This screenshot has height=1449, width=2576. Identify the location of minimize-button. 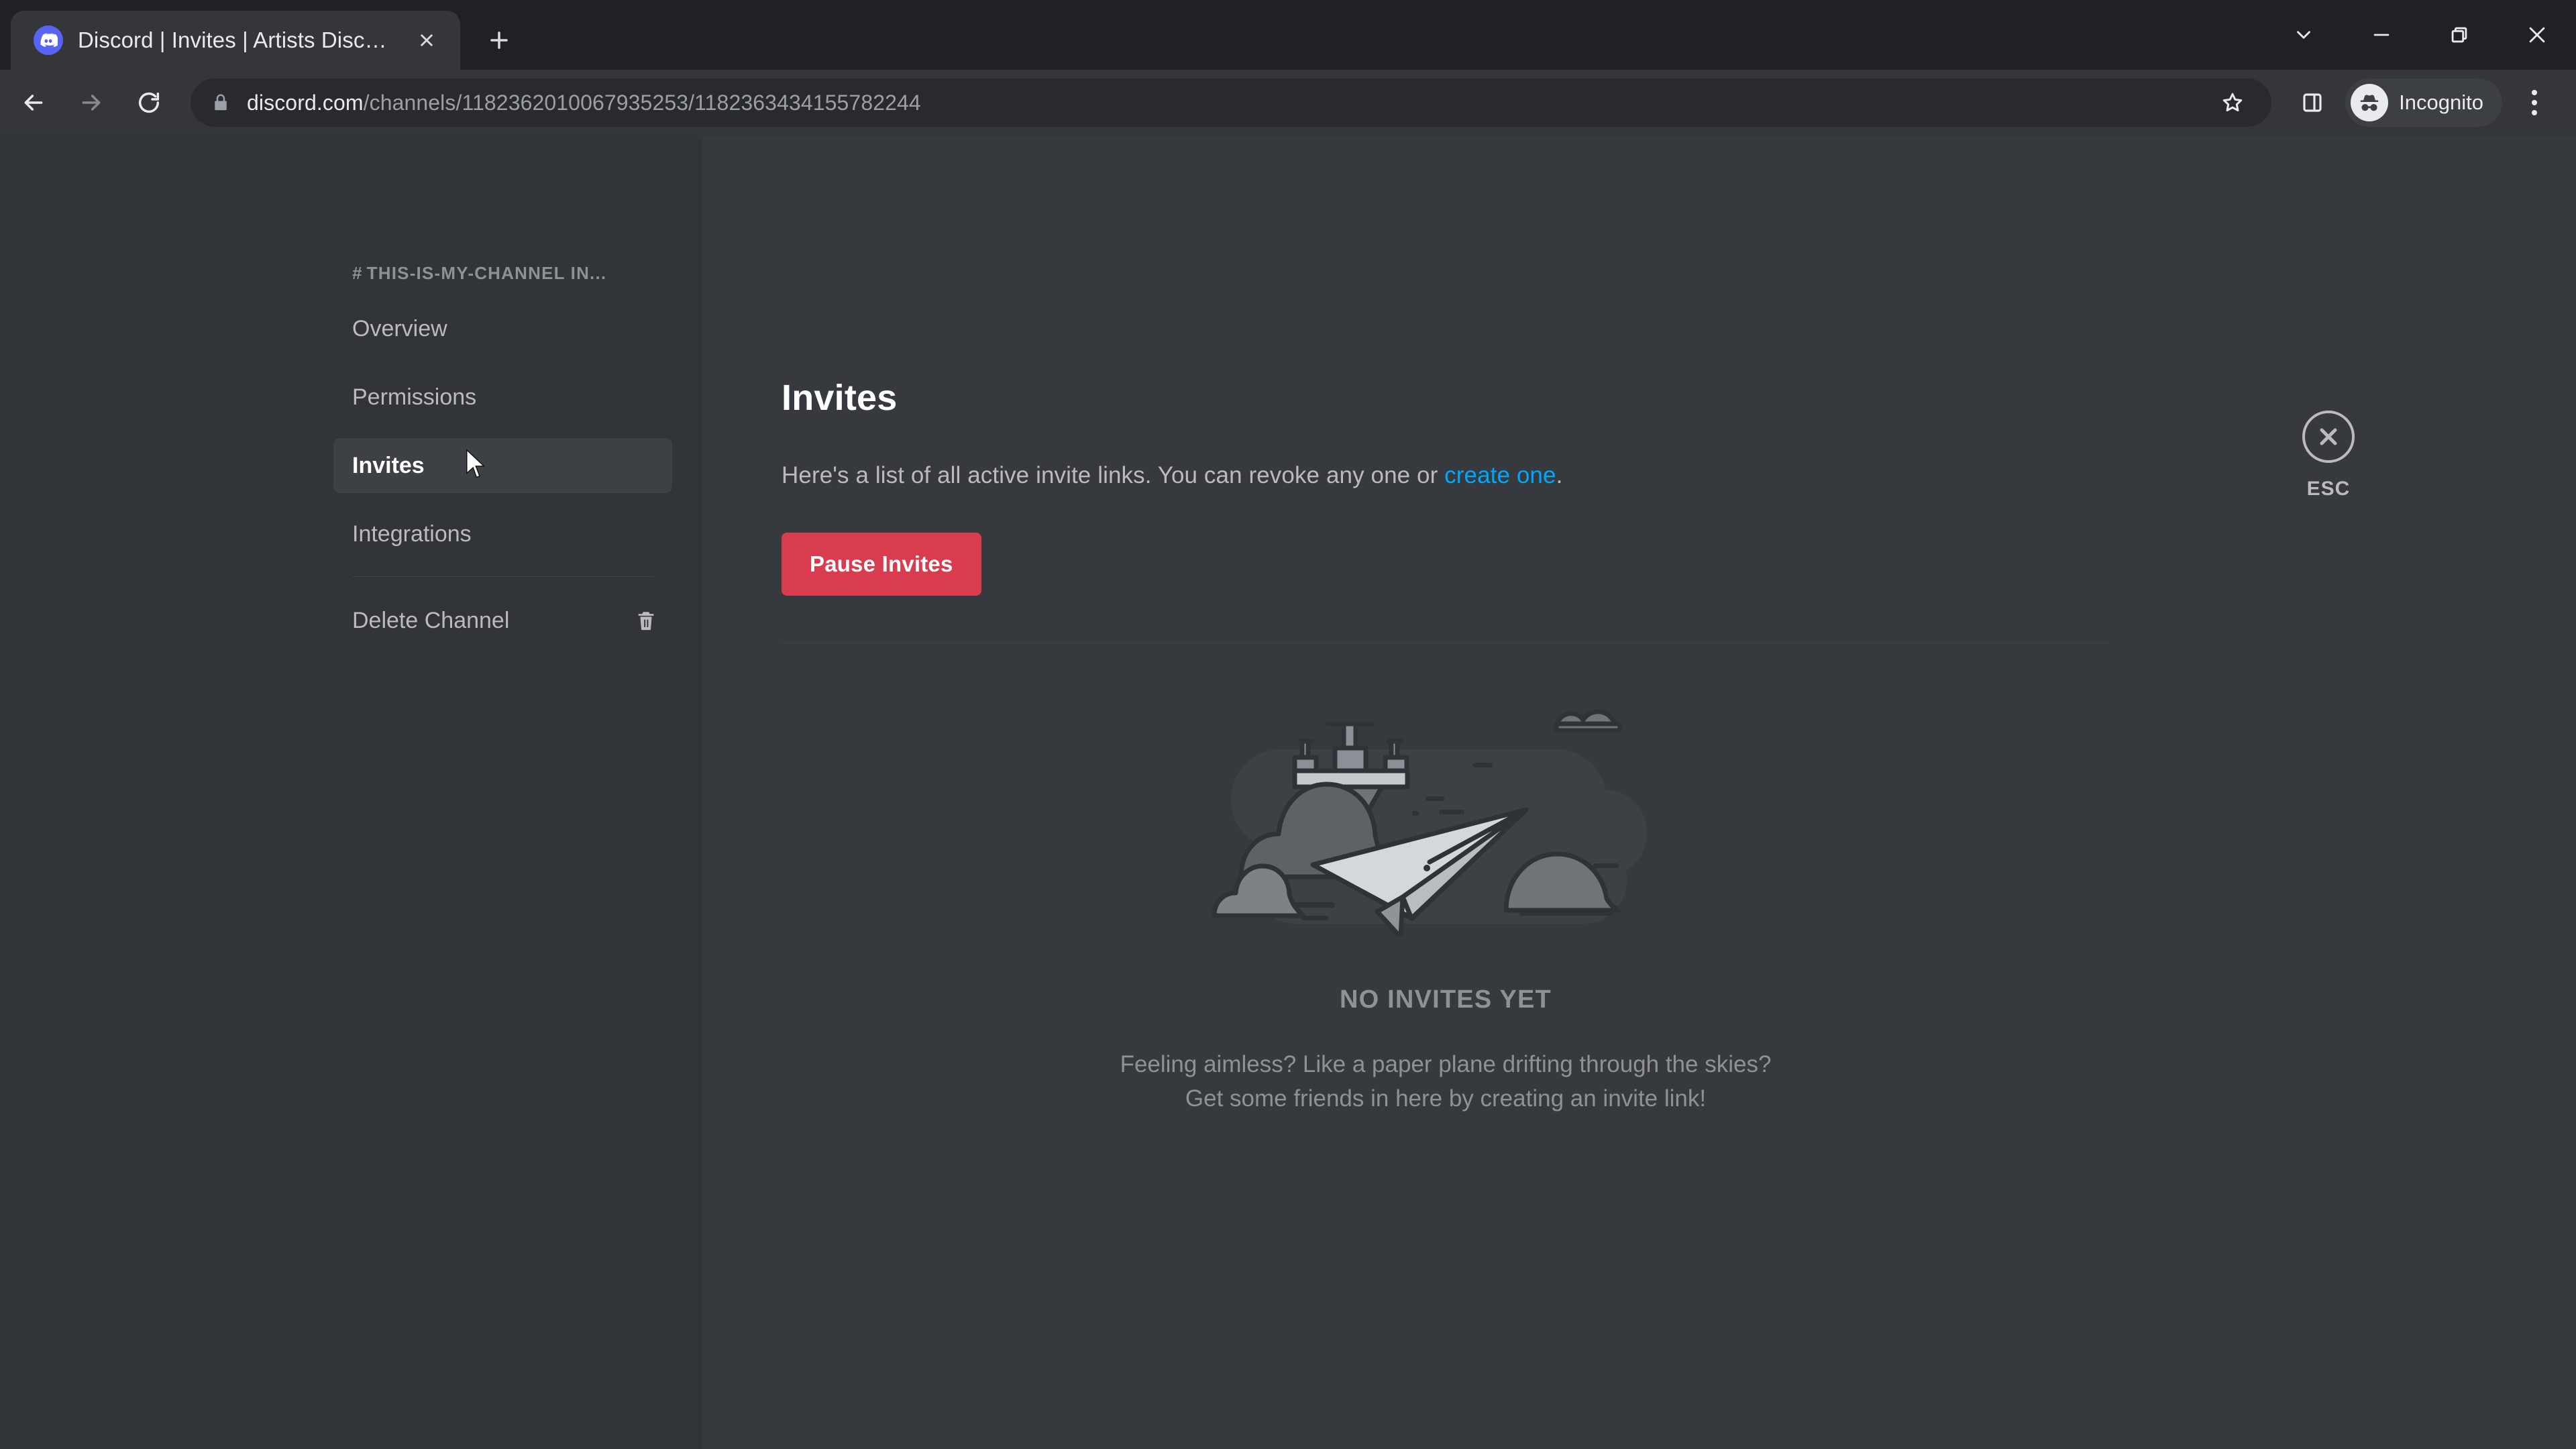
(2381, 35).